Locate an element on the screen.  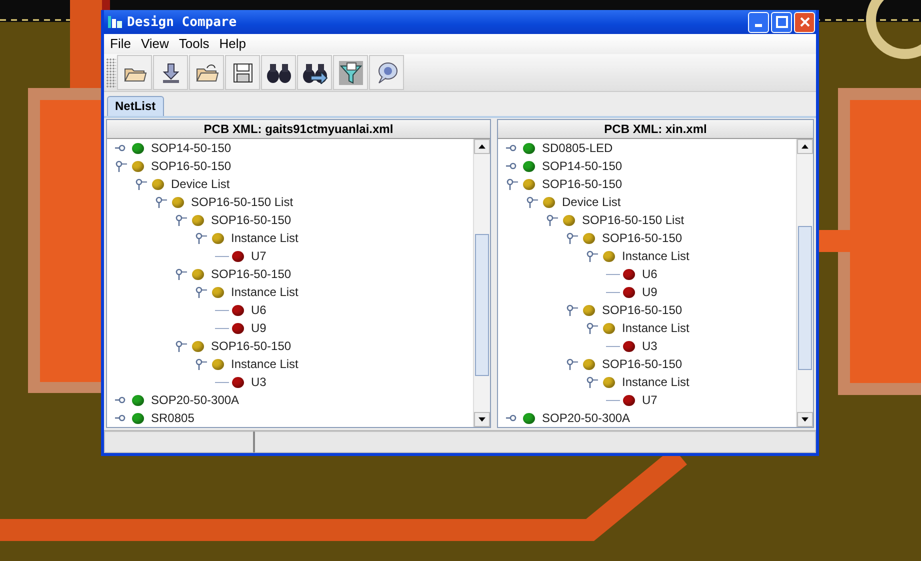
close-button is located at coordinates (804, 22).